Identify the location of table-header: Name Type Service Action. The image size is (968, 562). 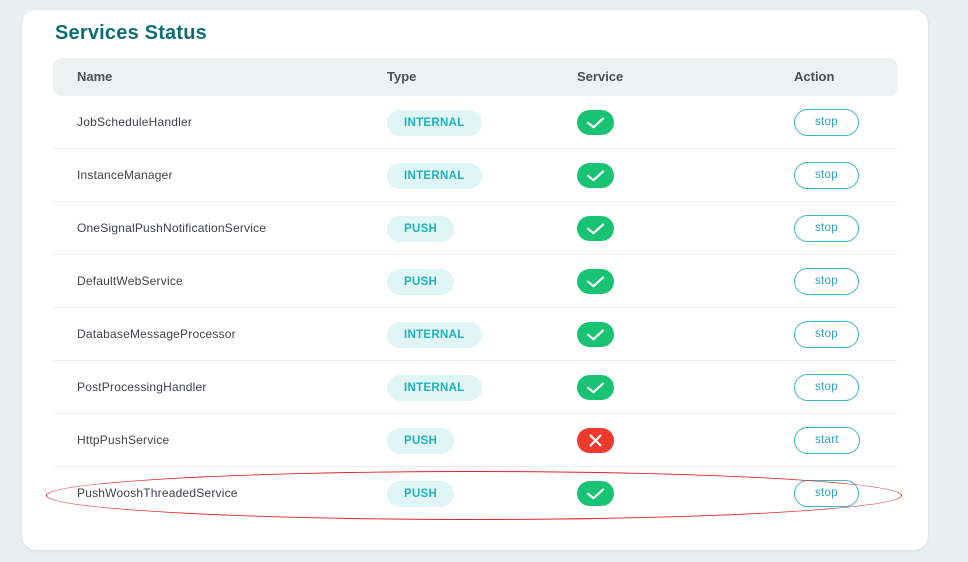
(475, 77).